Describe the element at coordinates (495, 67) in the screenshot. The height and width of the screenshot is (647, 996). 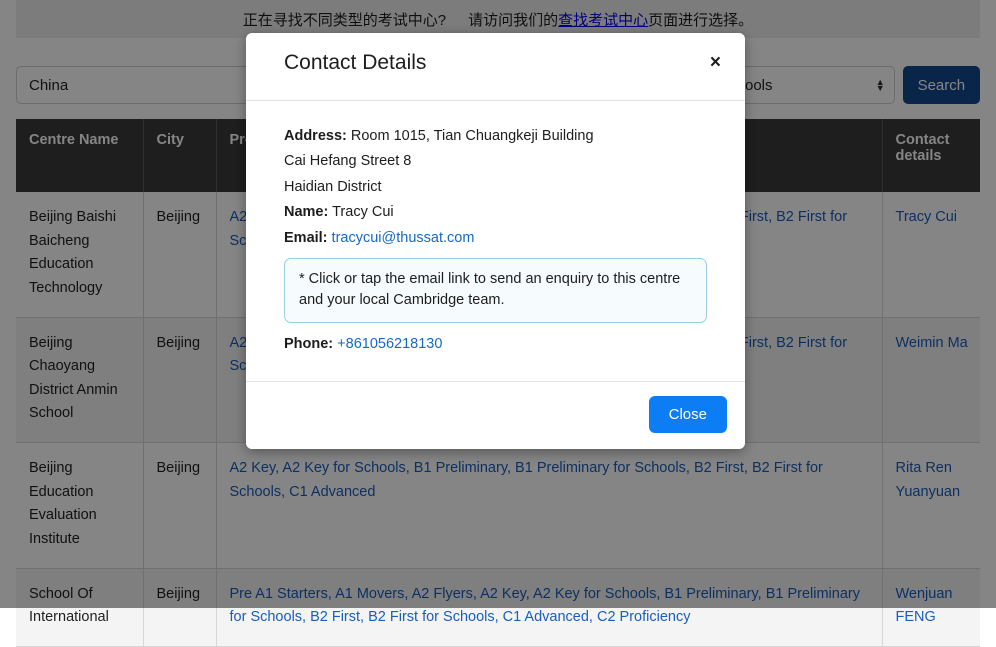
I see `modal-header: Contact Details ×` at that location.